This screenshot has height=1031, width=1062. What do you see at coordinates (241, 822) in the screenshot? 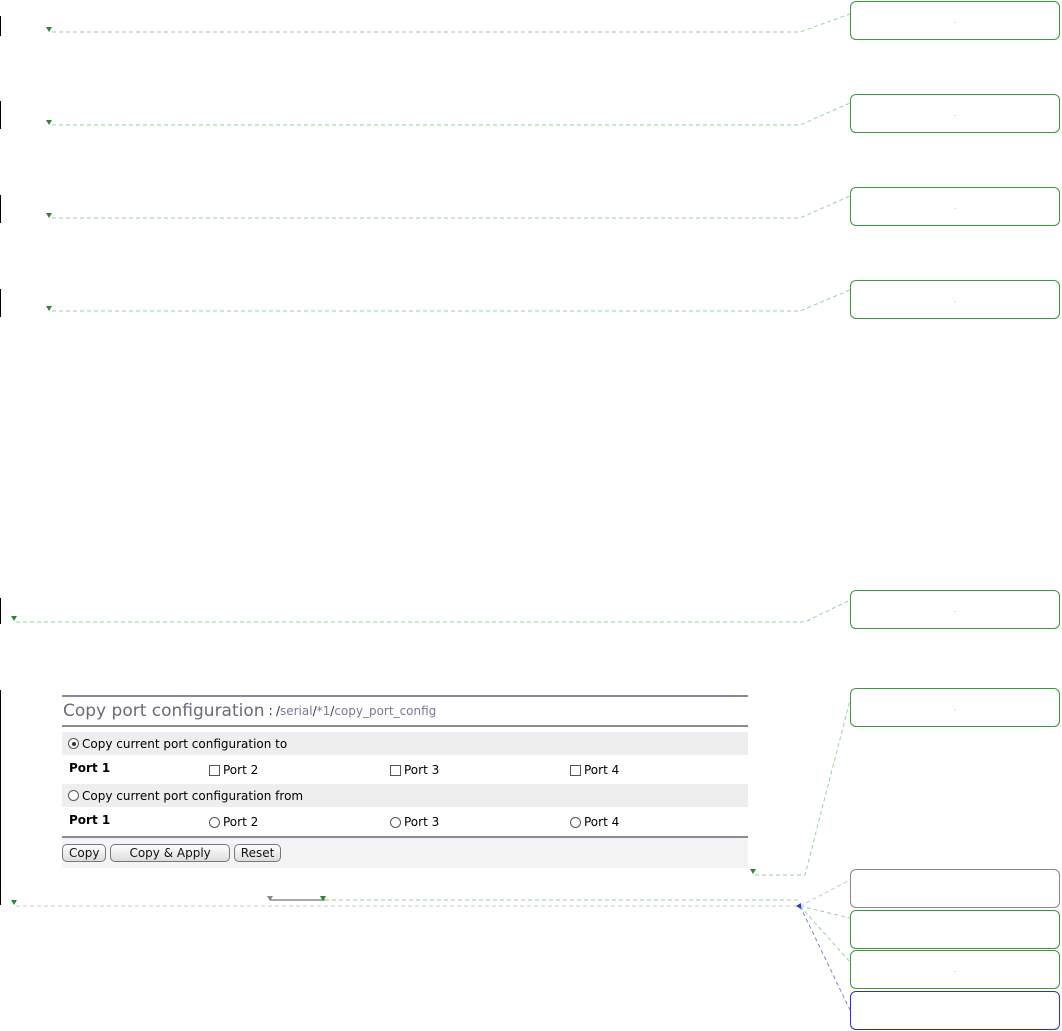
I see `port-2-source-label: Port 2` at bounding box center [241, 822].